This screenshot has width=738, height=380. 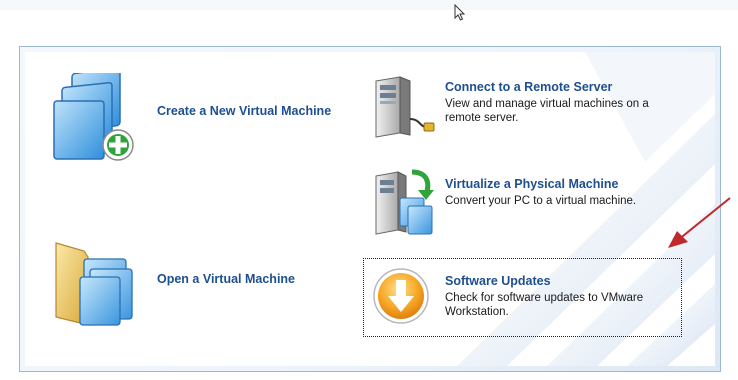 What do you see at coordinates (699, 222) in the screenshot?
I see `annotation-arrow-icon` at bounding box center [699, 222].